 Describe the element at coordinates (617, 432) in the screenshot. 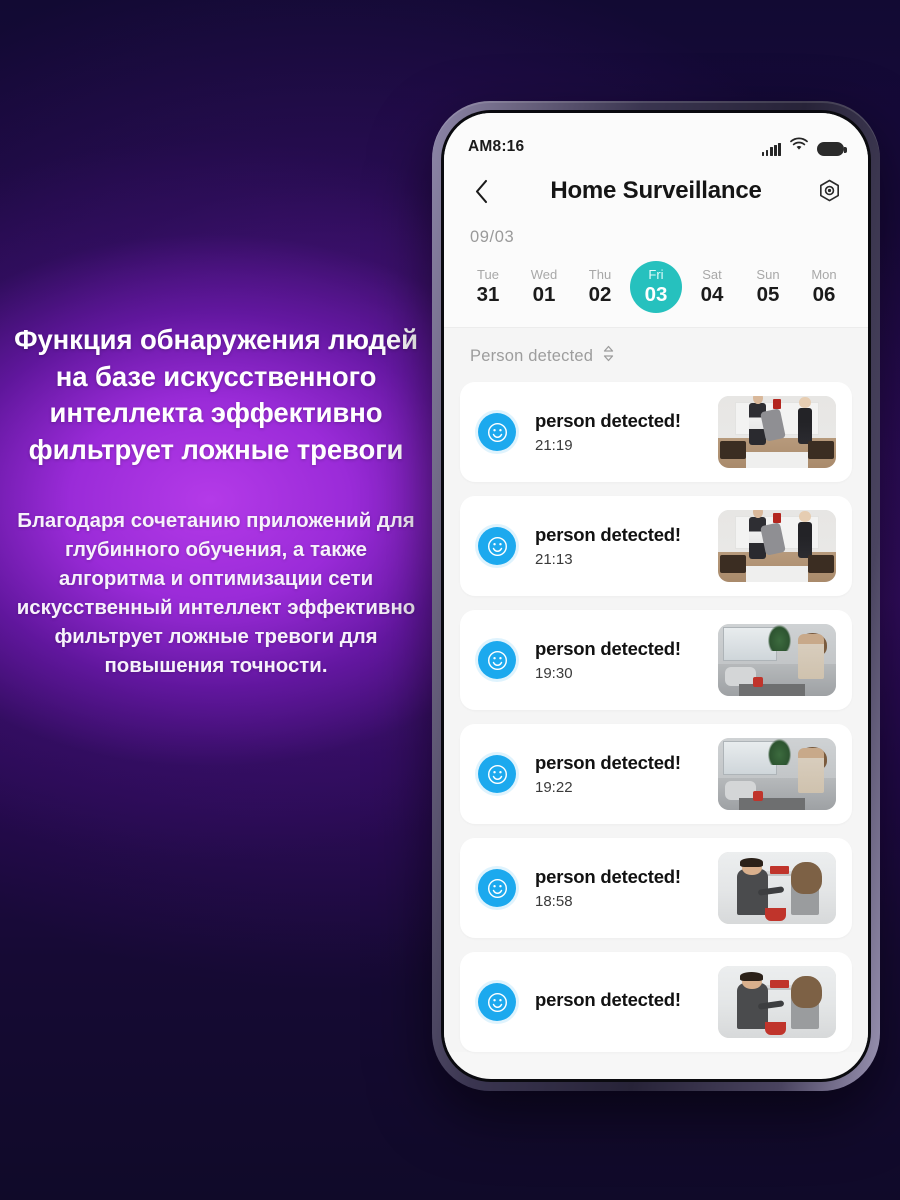

I see `event-text: person detected! 21:19` at that location.